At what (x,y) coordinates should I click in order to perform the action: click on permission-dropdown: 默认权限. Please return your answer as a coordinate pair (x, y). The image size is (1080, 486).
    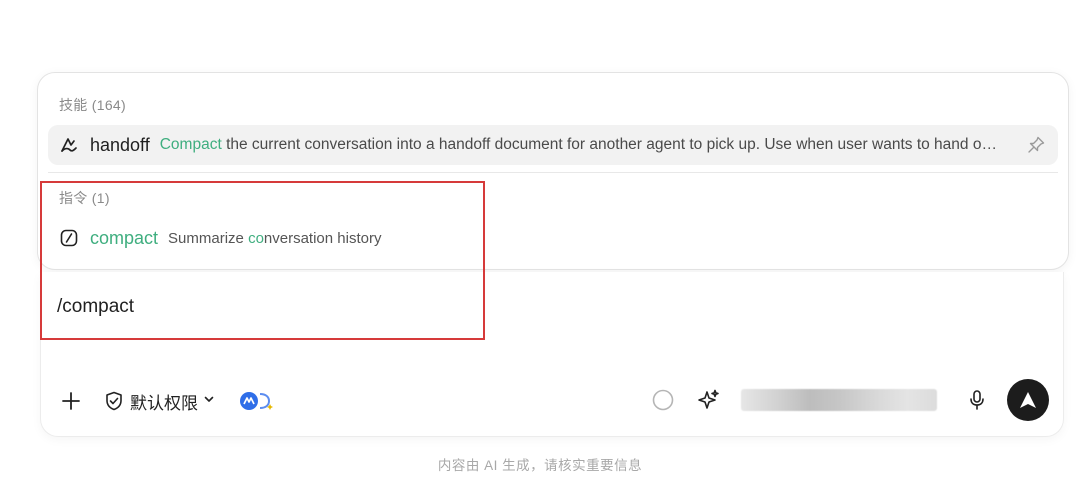
    Looking at the image, I should click on (159, 401).